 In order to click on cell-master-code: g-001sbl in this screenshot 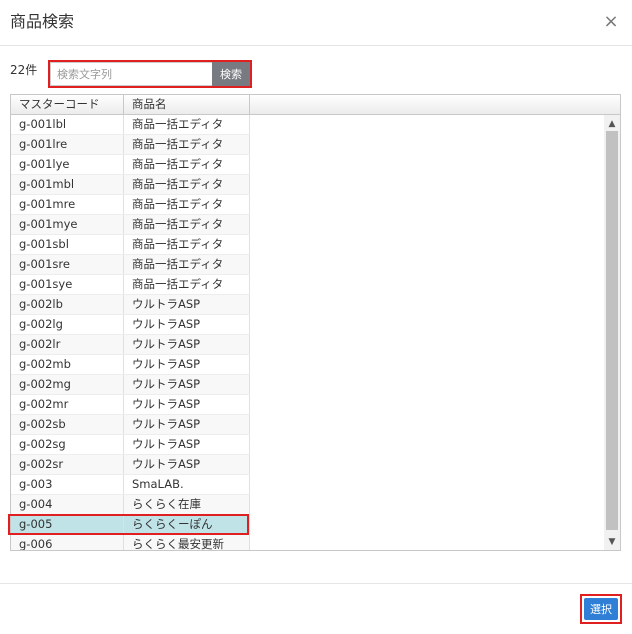, I will do `click(67, 244)`.